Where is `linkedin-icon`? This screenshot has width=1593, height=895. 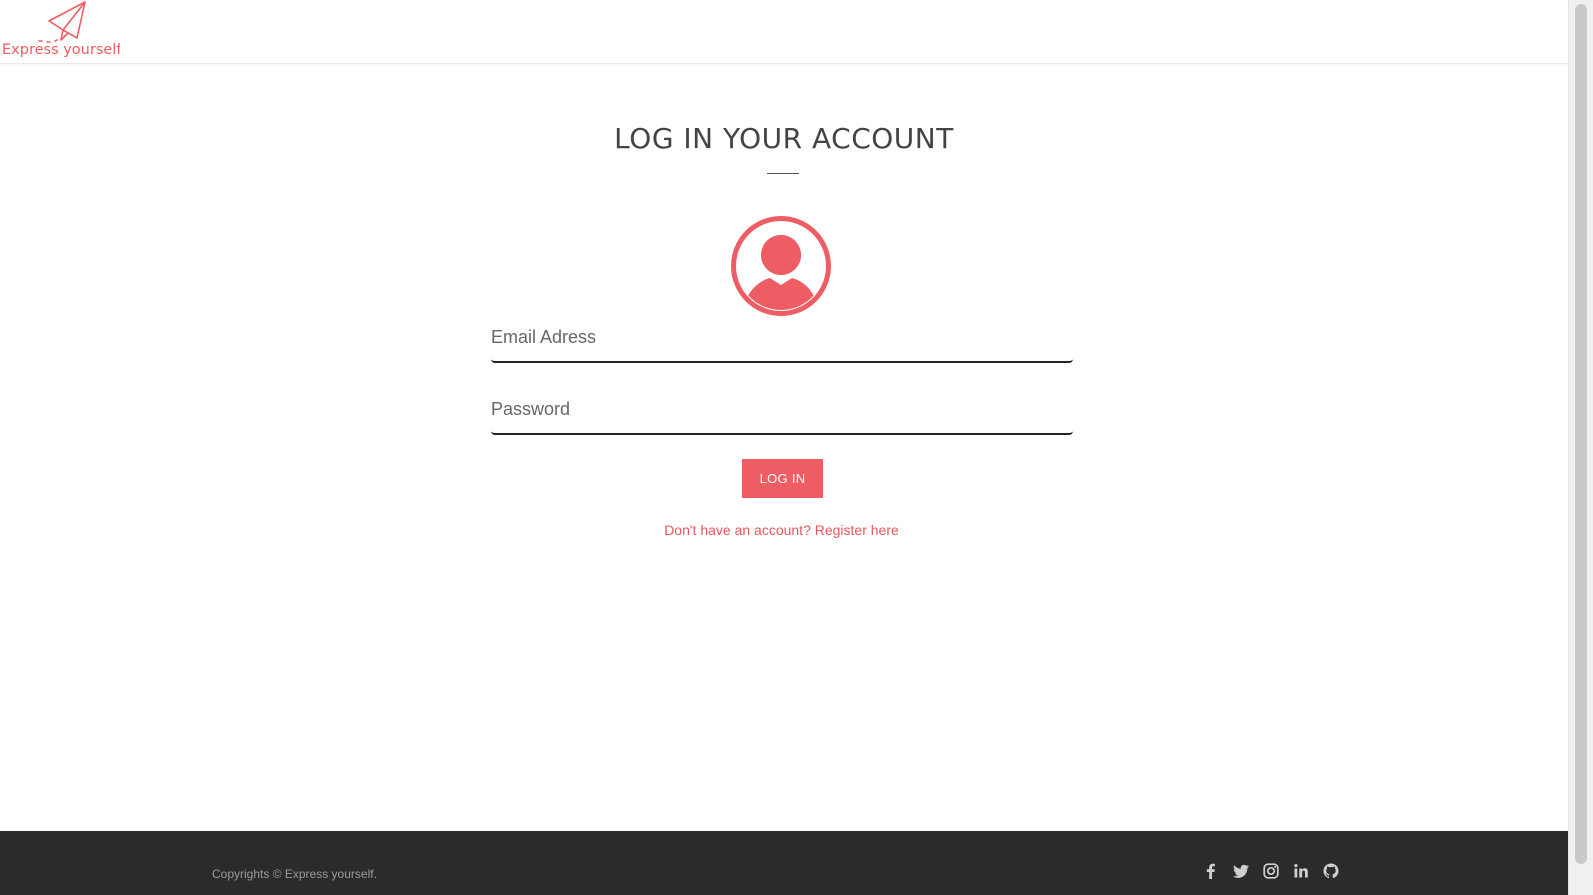
linkedin-icon is located at coordinates (1301, 871).